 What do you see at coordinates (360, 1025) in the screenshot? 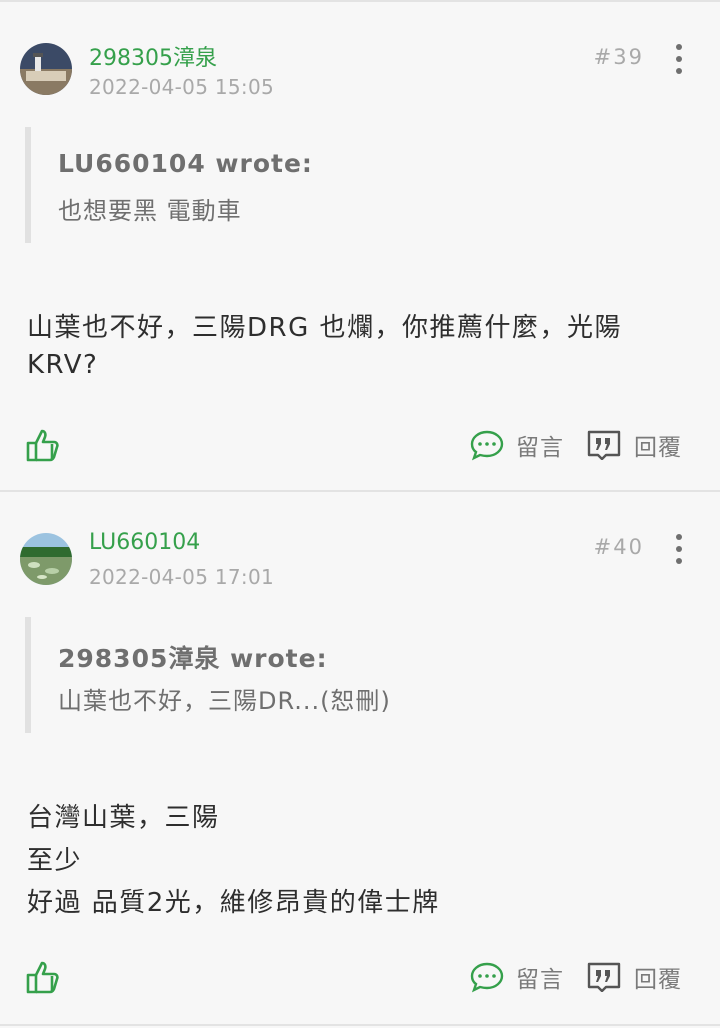
I see `divider` at bounding box center [360, 1025].